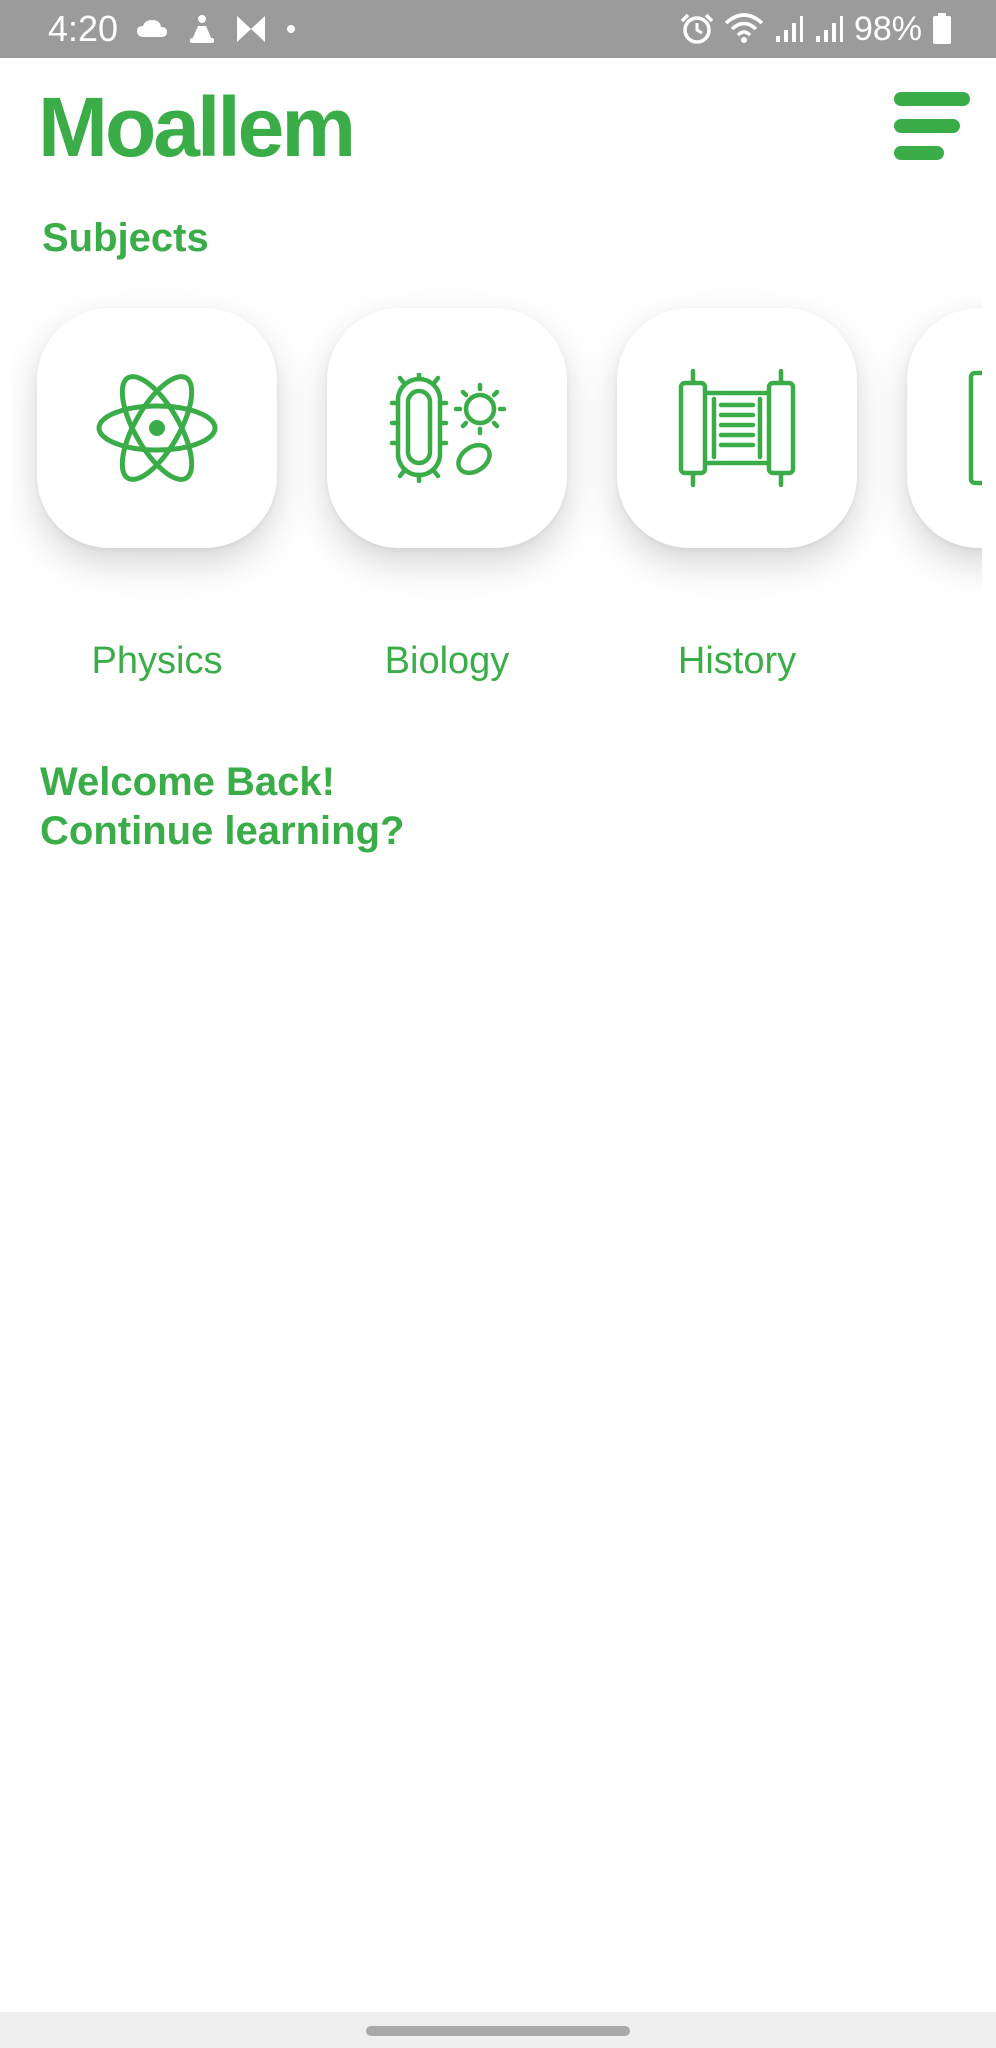 Image resolution: width=996 pixels, height=2048 pixels. Describe the element at coordinates (197, 127) in the screenshot. I see `app-title: Moallem` at that location.